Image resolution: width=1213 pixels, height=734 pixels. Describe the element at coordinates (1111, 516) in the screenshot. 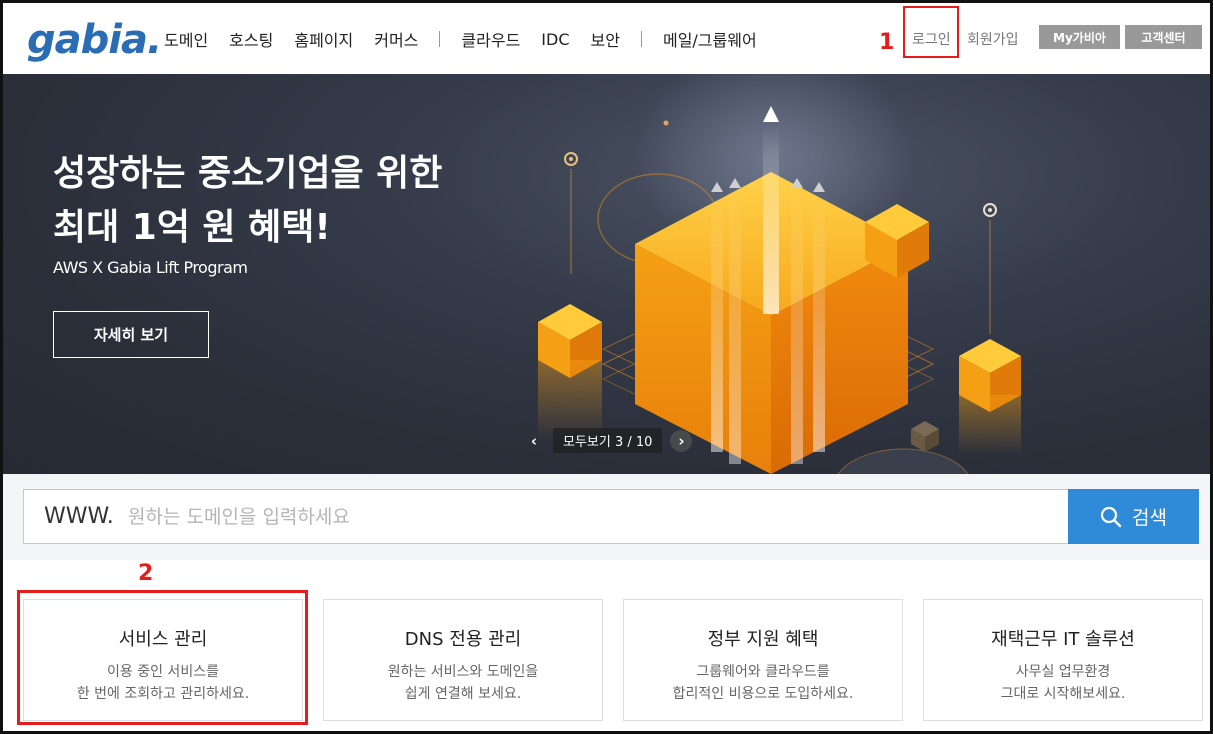

I see `search-icon` at that location.